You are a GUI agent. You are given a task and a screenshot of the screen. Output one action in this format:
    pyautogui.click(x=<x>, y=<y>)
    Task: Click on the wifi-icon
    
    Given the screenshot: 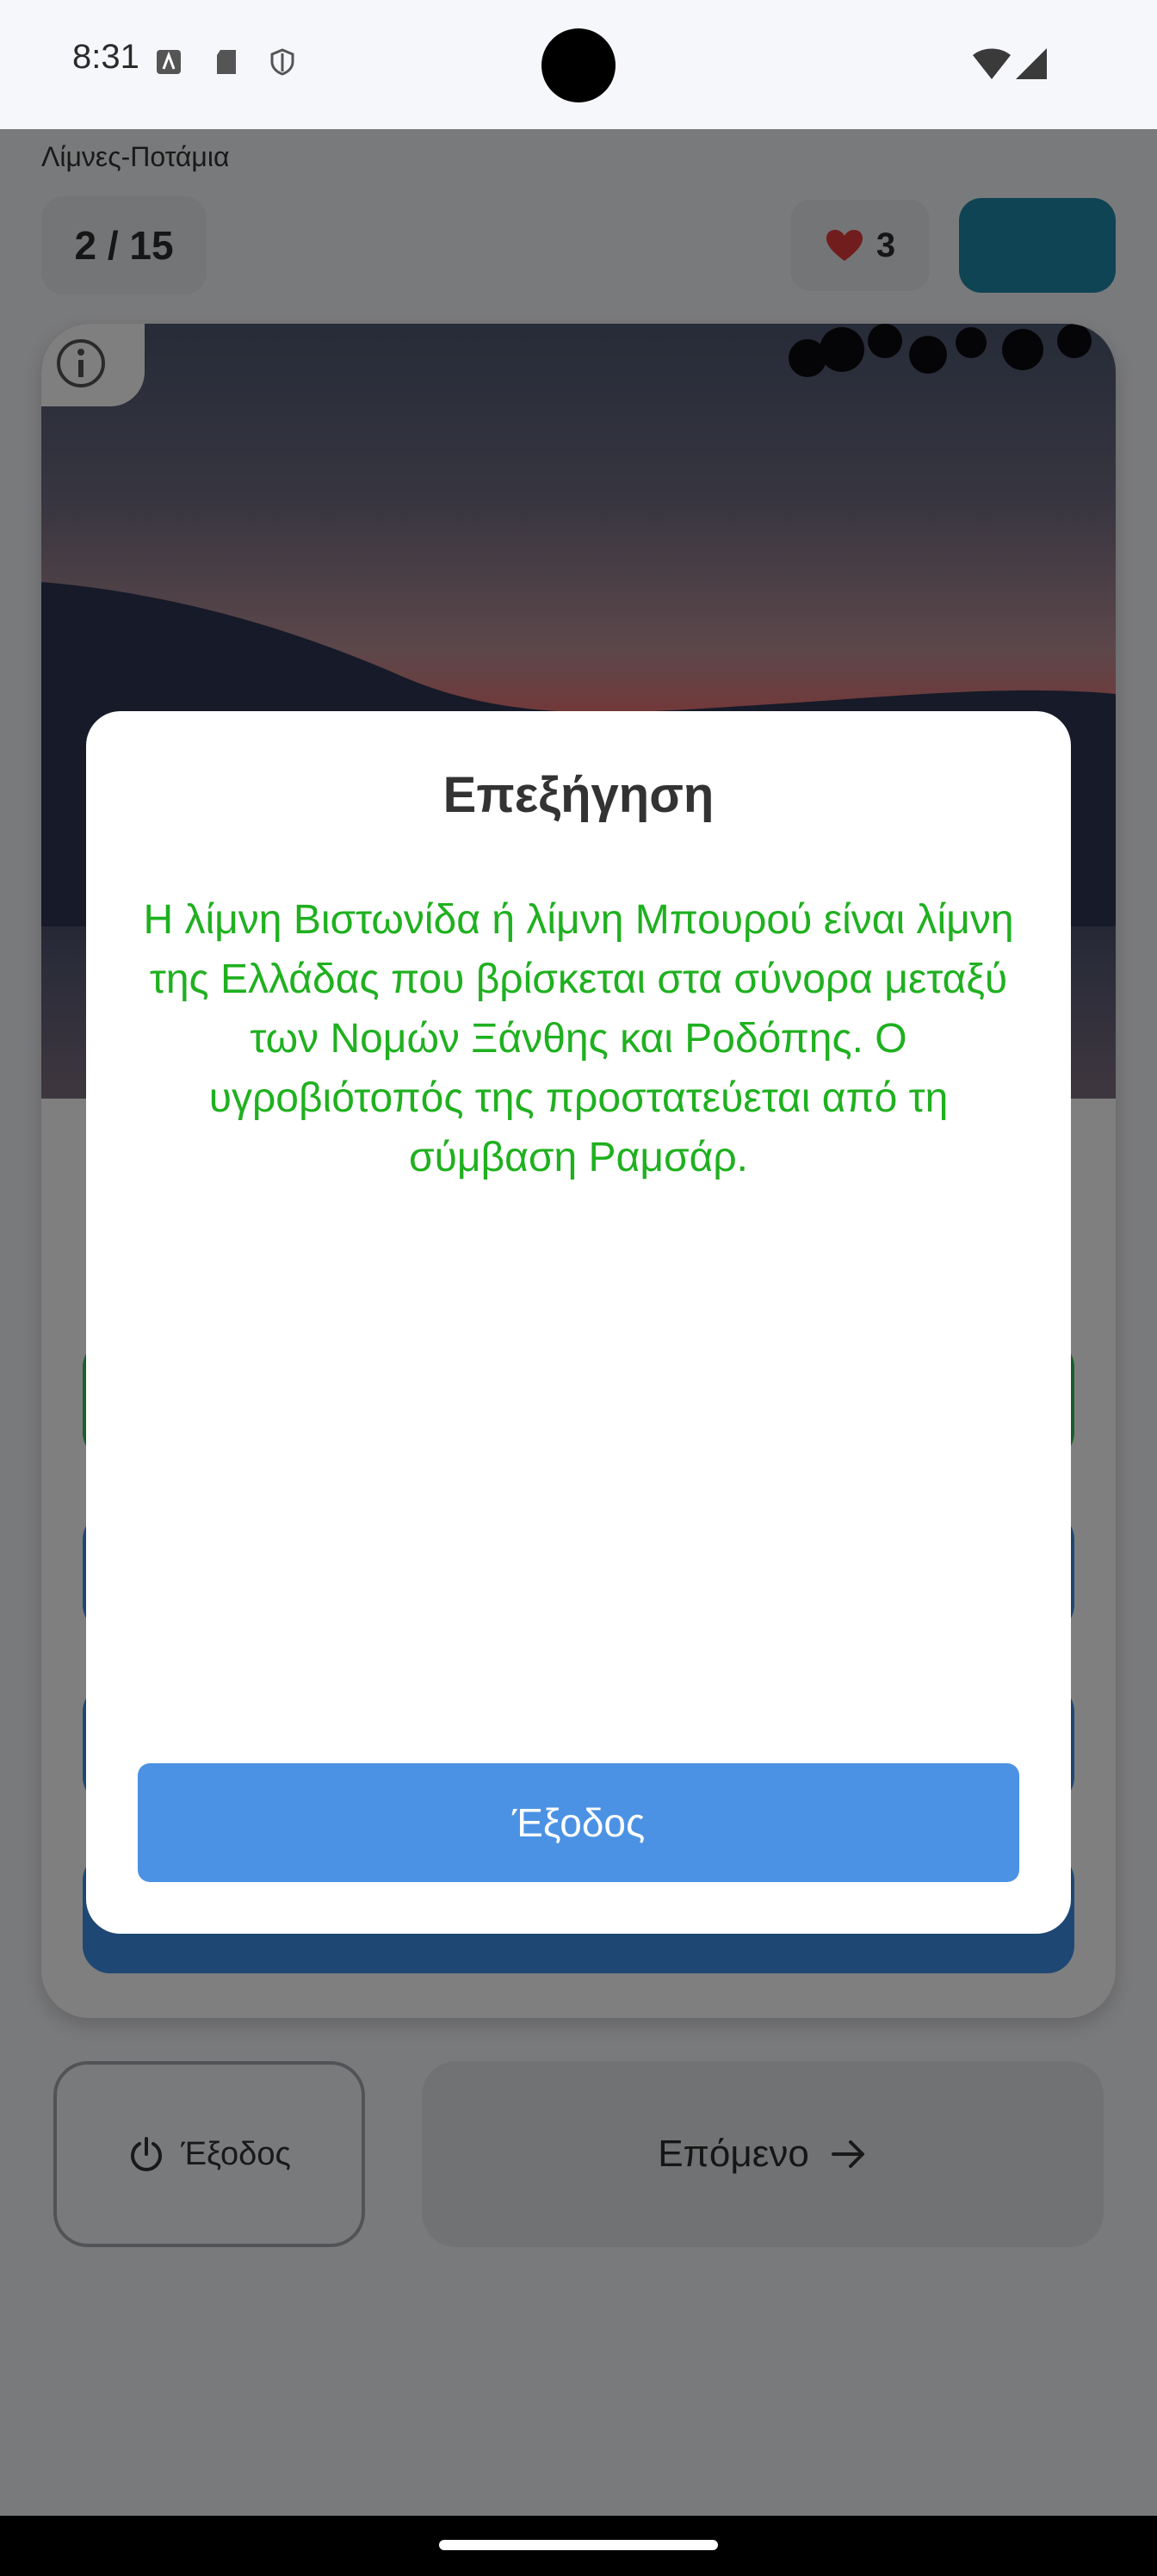 What is the action you would take?
    pyautogui.click(x=992, y=64)
    